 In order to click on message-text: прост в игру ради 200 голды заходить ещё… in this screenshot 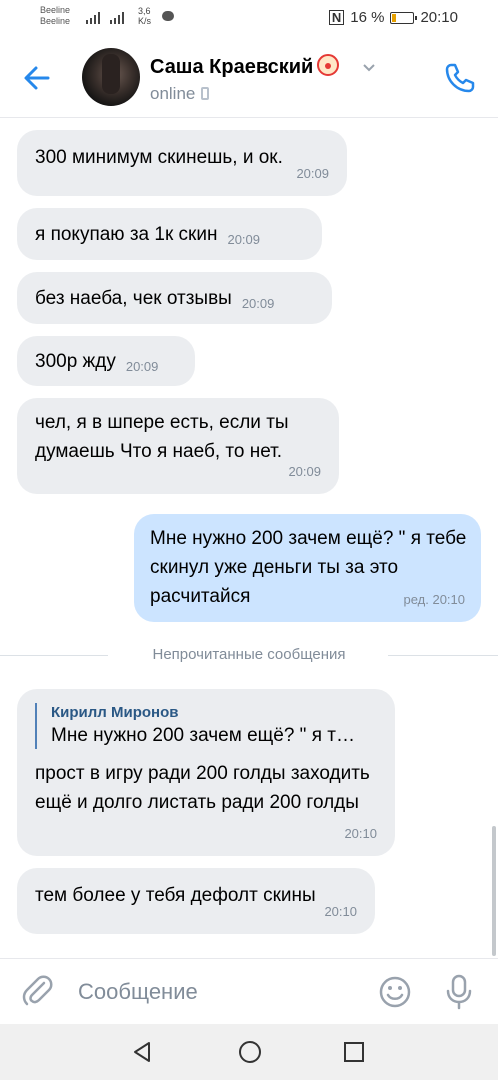, I will do `click(202, 788)`.